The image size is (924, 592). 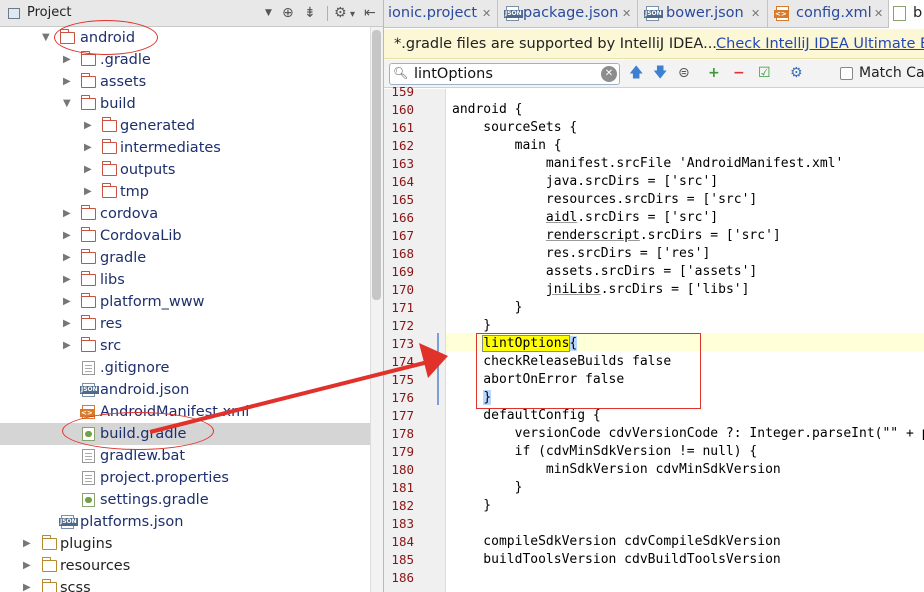 What do you see at coordinates (526, 416) in the screenshot?
I see `code-line: defaultConfig {` at bounding box center [526, 416].